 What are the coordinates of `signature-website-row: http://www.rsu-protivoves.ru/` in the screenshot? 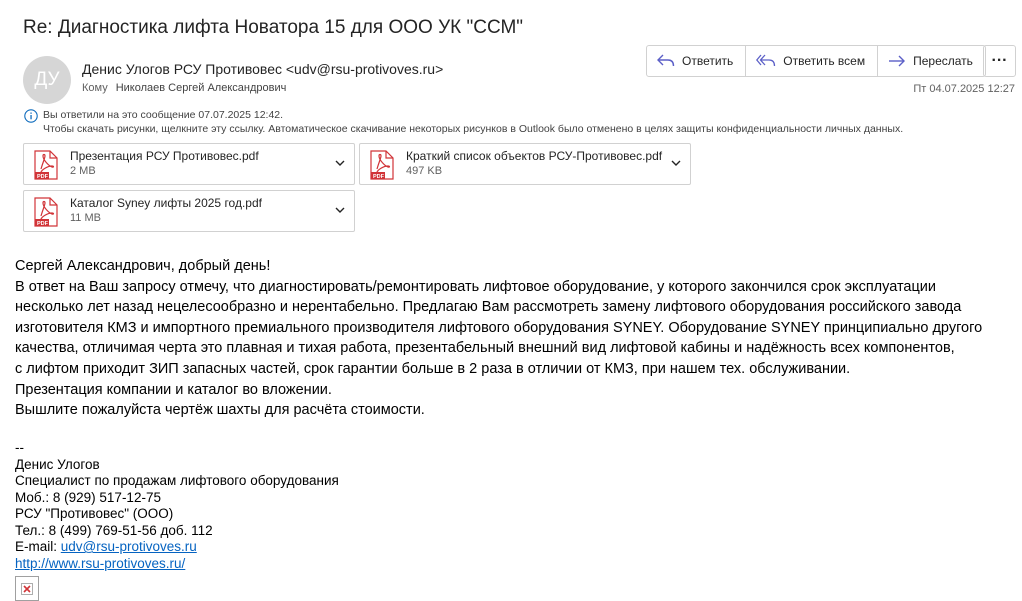 It's located at (177, 564).